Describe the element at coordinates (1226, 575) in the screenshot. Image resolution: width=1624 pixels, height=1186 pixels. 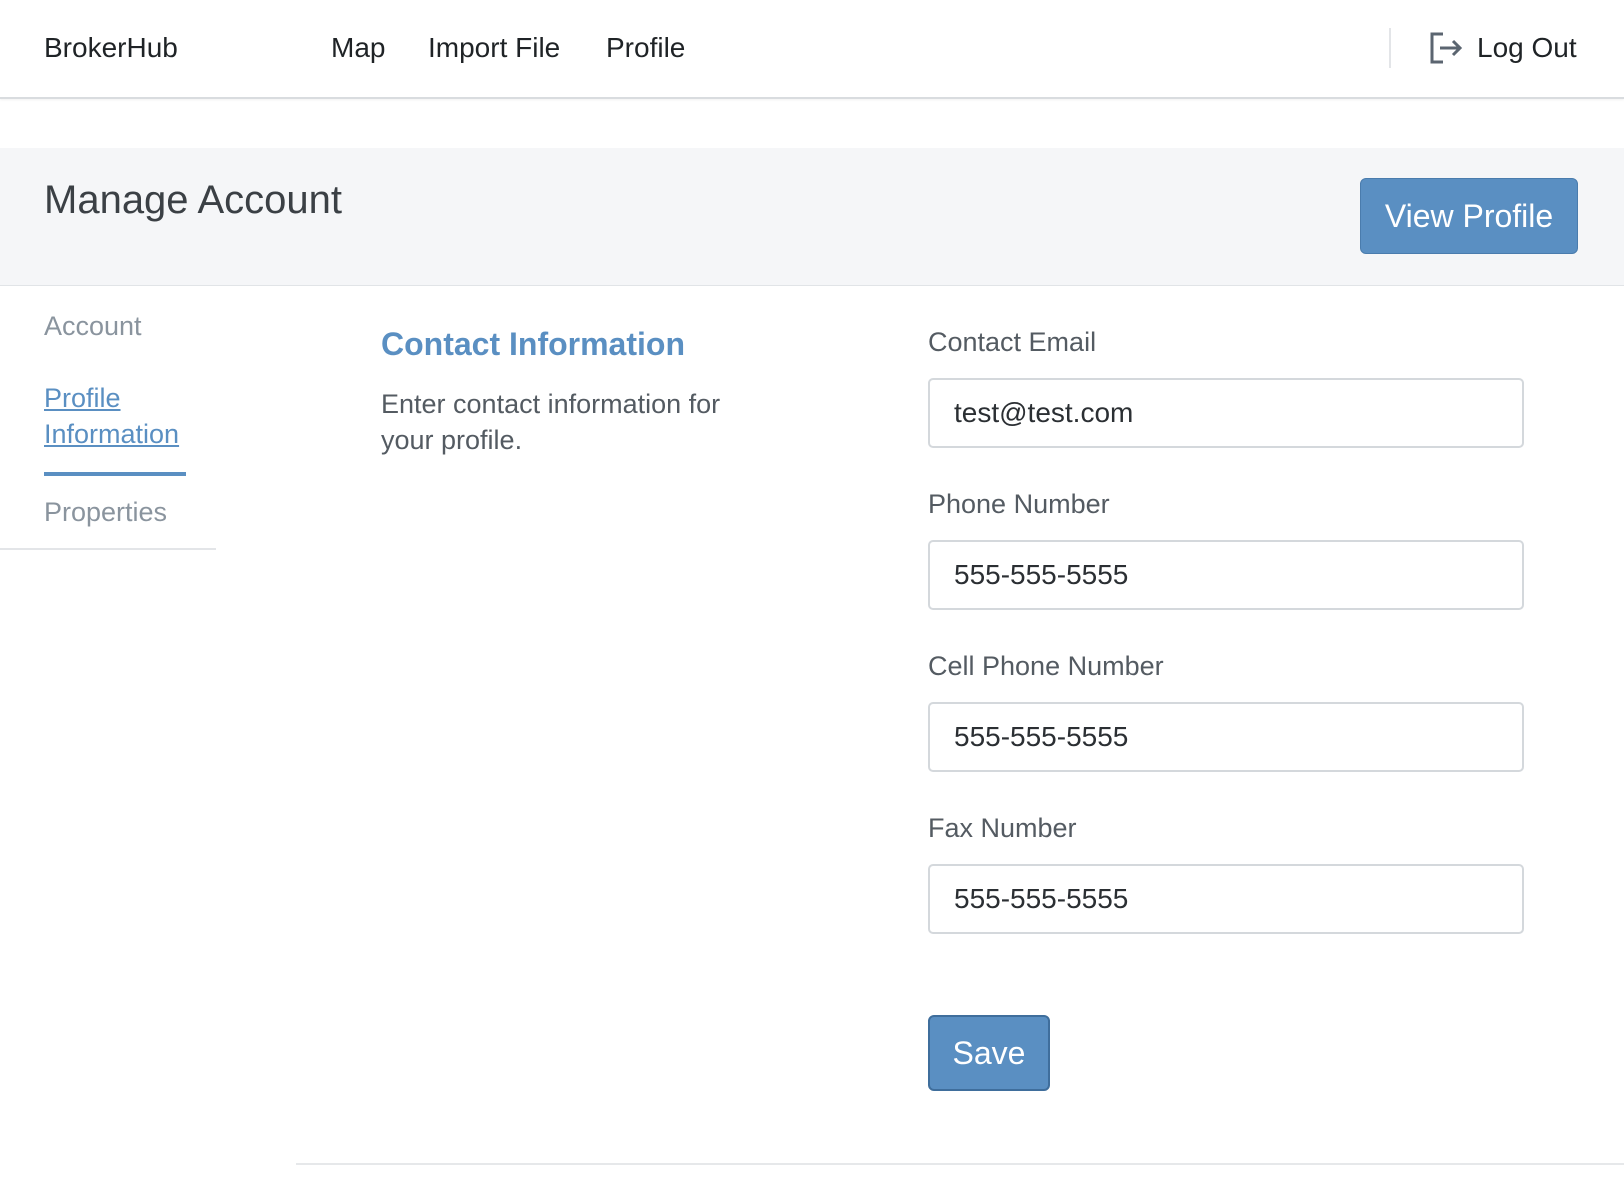
I see `phone-number-input` at that location.